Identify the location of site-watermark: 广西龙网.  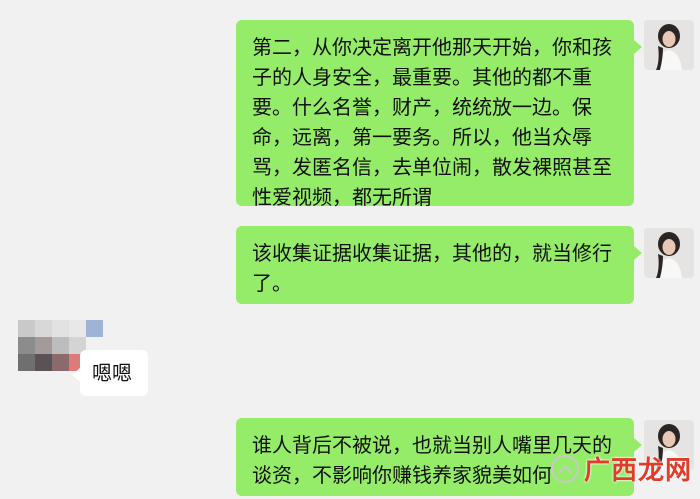
(621, 468).